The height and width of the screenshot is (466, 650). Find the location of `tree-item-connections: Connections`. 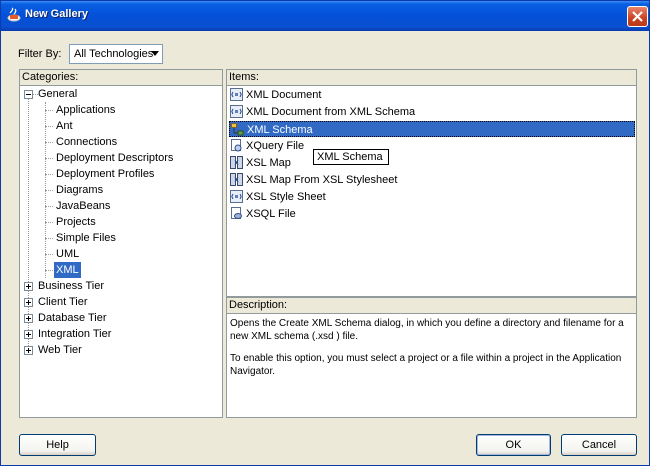

tree-item-connections: Connections is located at coordinates (82, 142).